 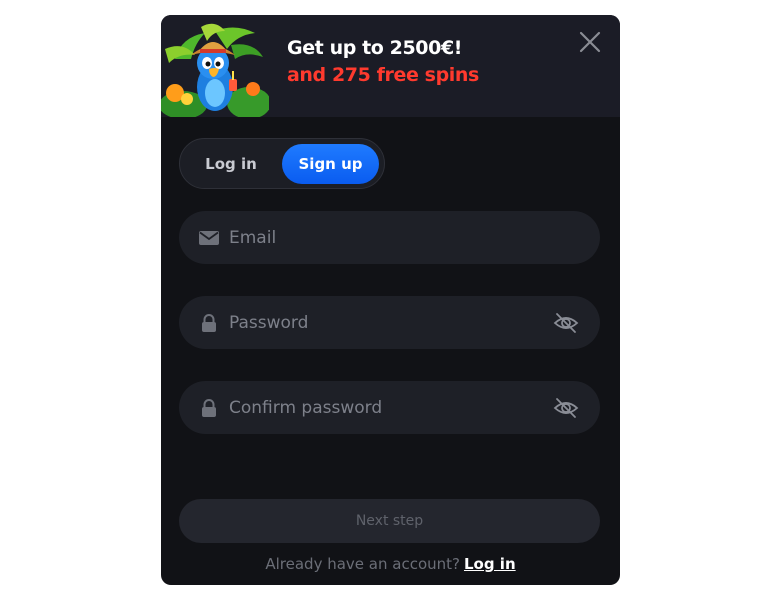 I want to click on email-field, so click(x=389, y=237).